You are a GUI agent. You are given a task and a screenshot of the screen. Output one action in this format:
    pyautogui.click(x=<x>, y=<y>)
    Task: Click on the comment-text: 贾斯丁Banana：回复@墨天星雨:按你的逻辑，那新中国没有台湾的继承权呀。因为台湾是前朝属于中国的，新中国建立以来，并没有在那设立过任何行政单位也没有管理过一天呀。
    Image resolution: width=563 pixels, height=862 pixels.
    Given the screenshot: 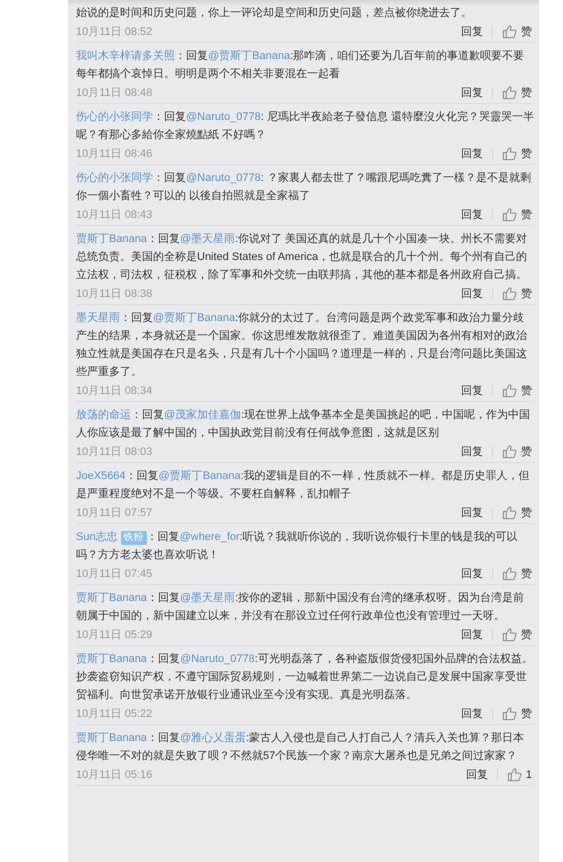 What is the action you would take?
    pyautogui.click(x=301, y=607)
    